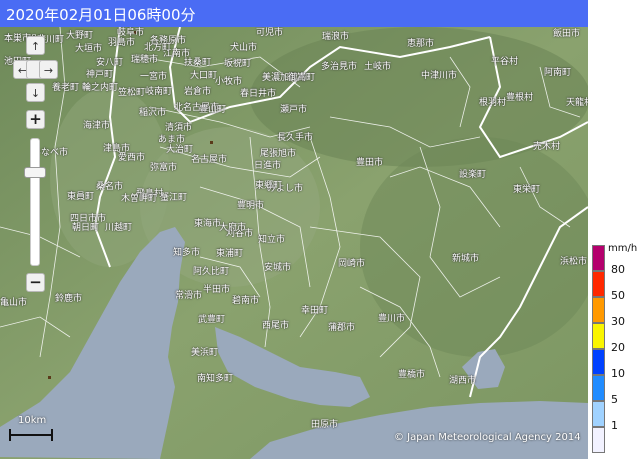 The image size is (640, 459). Describe the element at coordinates (505, 62) in the screenshot. I see `city-label: 平谷村` at that location.